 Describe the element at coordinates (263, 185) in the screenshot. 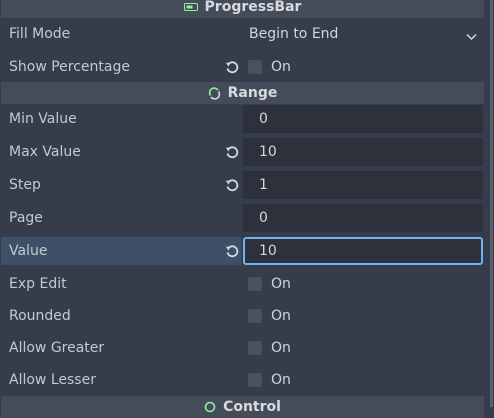

I see `step-text: 1` at that location.